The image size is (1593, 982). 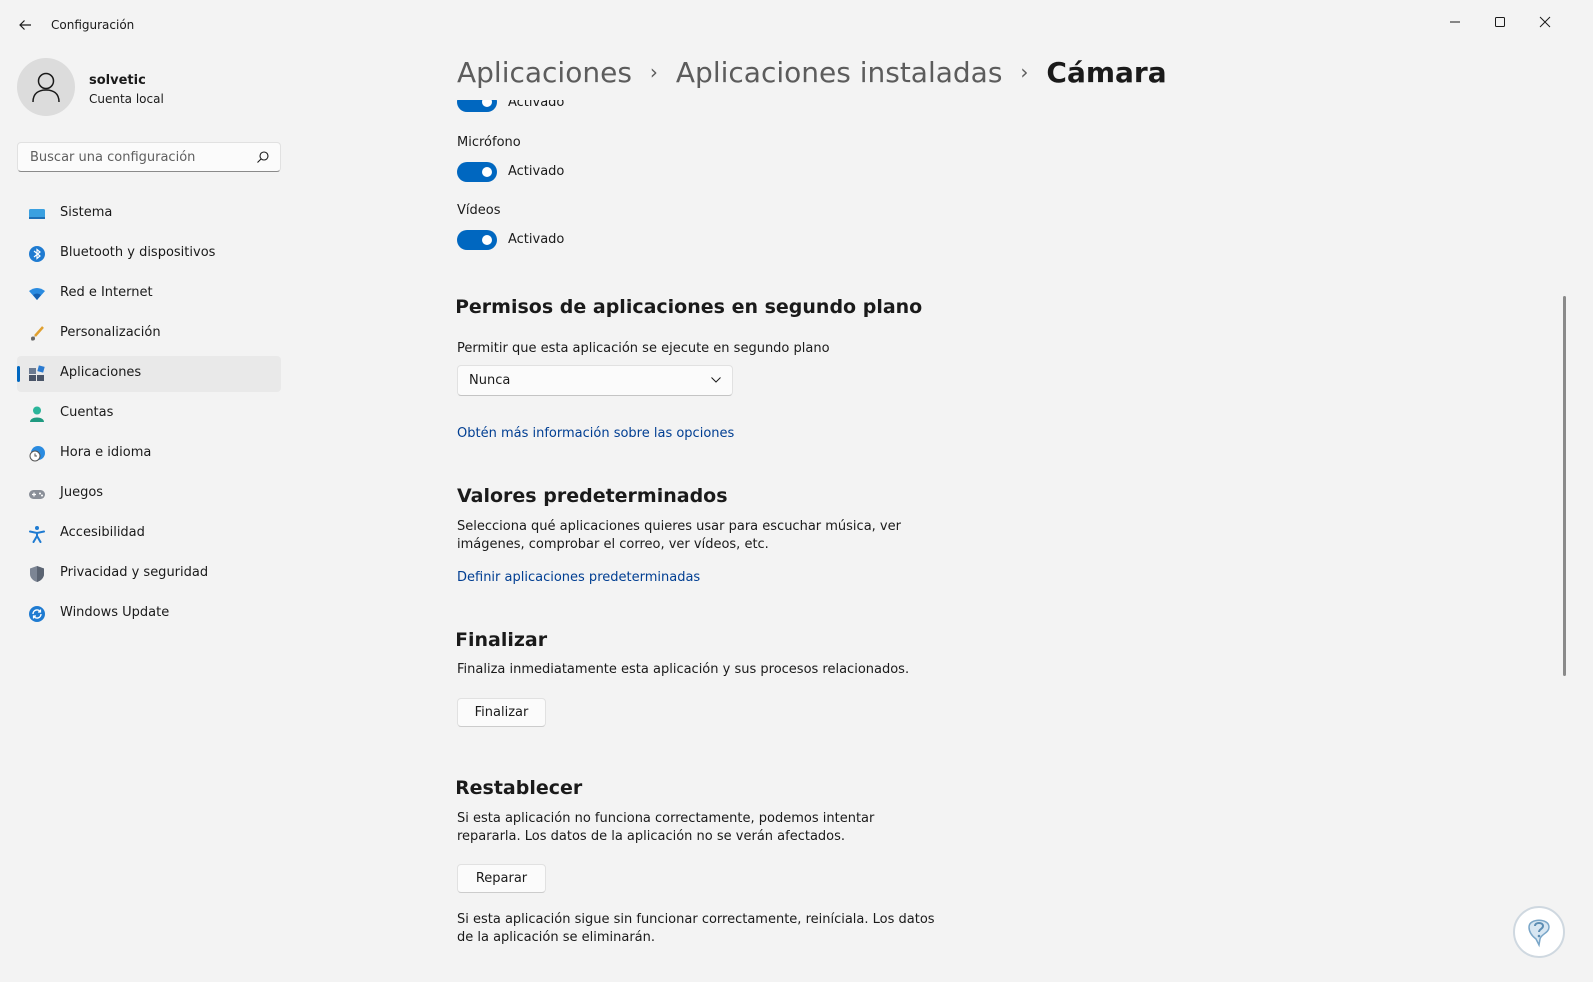 I want to click on breadcrumb-item-aplicaciones-instaladas: Aplicaciones instaladas, so click(x=839, y=72).